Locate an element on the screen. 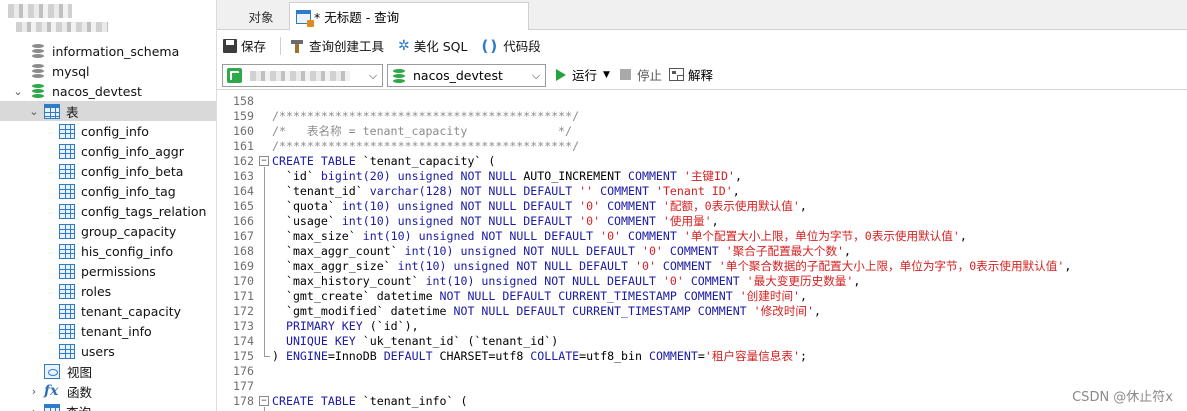 This screenshot has height=411, width=1187. tree-table-item: tenant_capacity is located at coordinates (108, 311).